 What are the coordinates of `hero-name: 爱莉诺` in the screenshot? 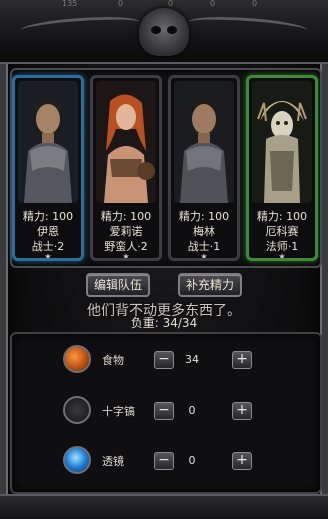 It's located at (126, 231).